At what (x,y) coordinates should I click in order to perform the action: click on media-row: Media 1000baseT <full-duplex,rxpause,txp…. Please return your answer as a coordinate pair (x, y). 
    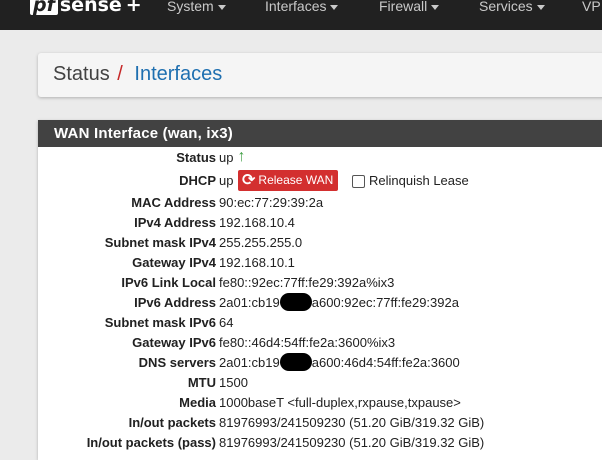
    Looking at the image, I should click on (320, 403).